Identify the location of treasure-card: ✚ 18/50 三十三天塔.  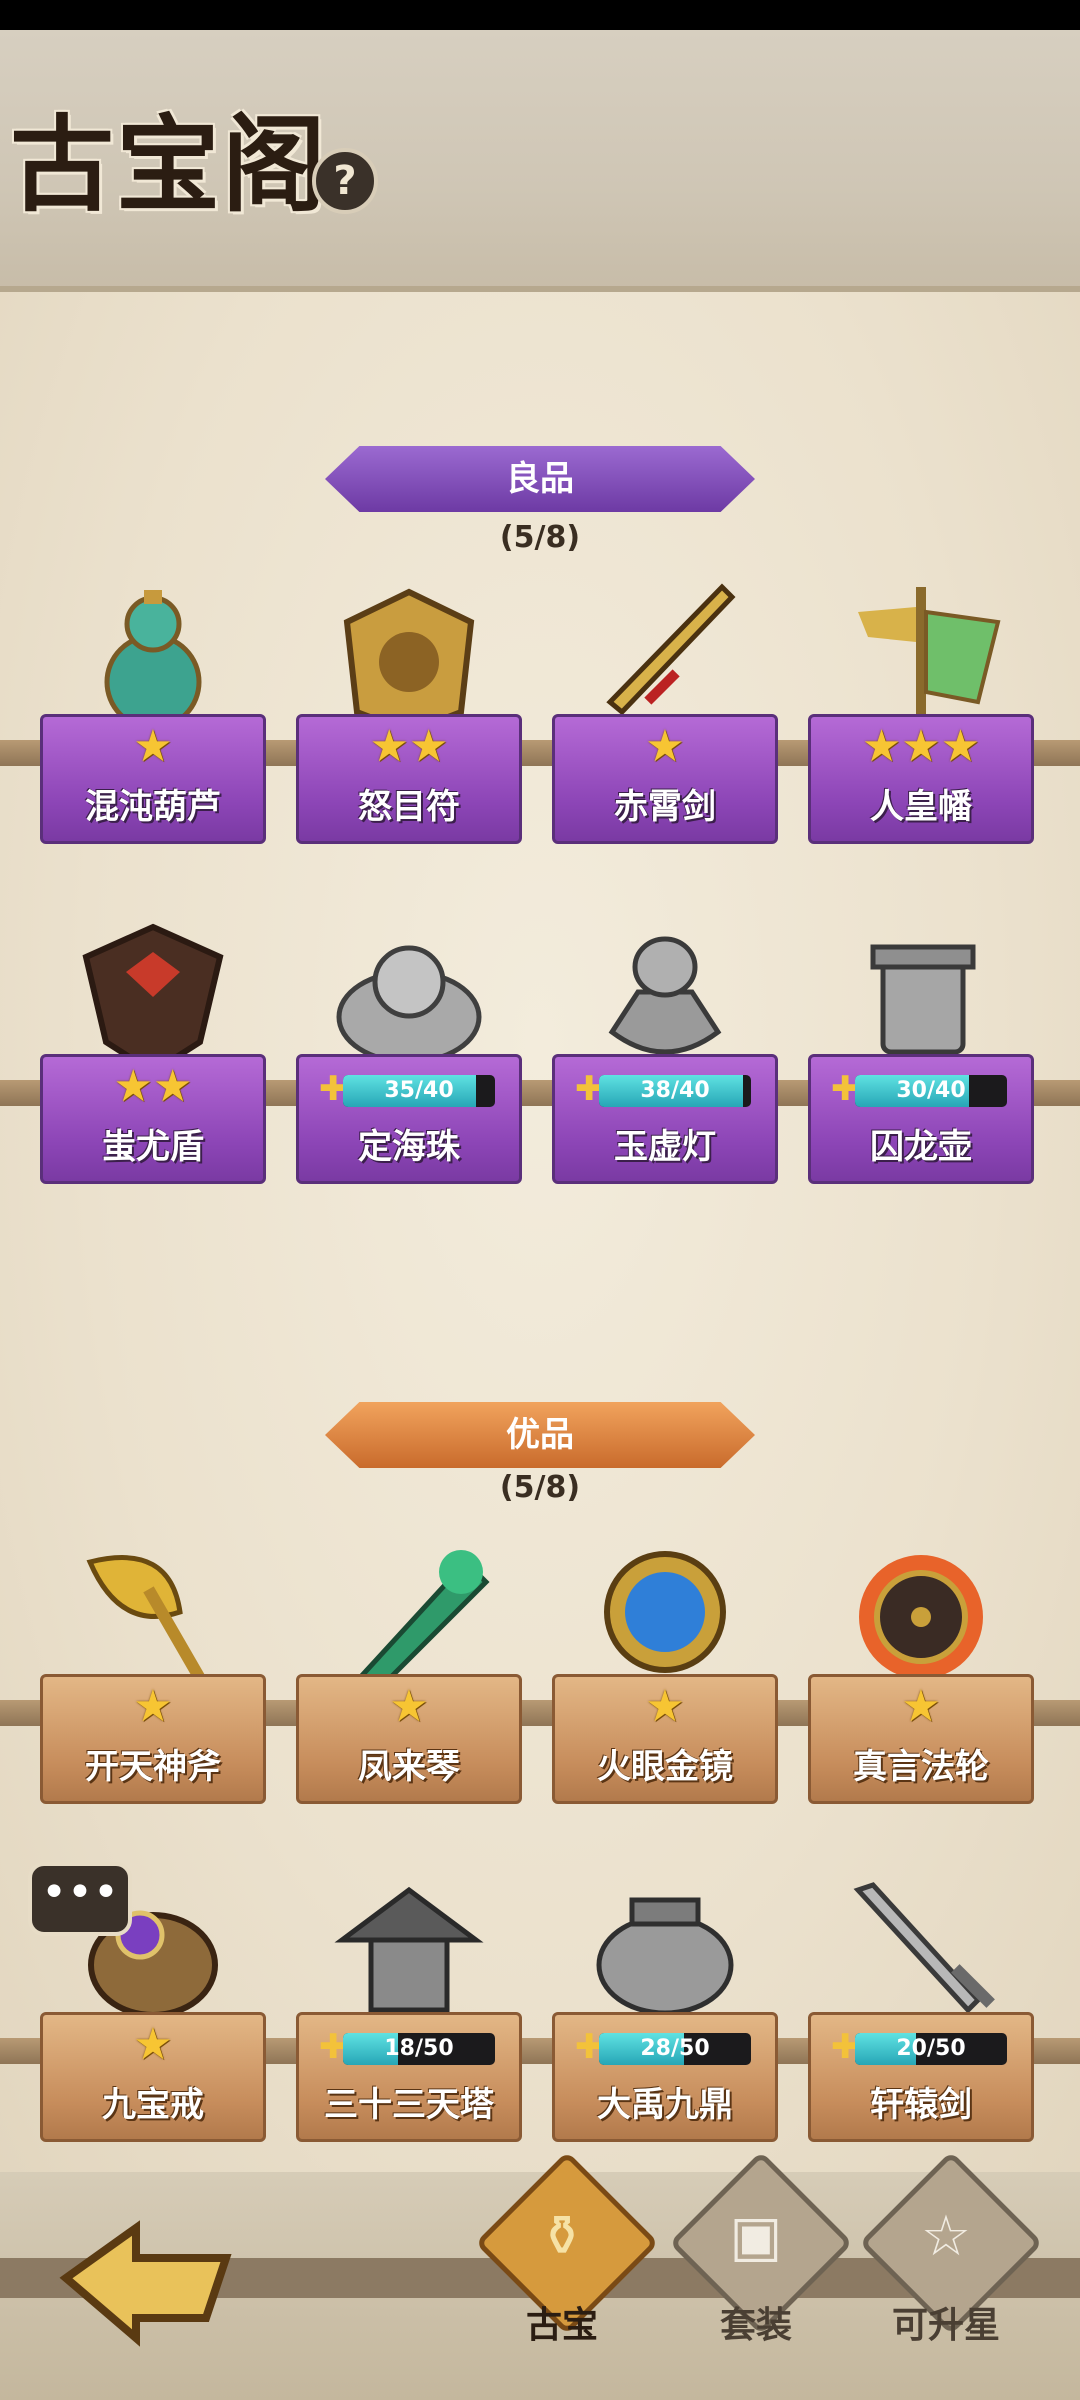
(409, 2011).